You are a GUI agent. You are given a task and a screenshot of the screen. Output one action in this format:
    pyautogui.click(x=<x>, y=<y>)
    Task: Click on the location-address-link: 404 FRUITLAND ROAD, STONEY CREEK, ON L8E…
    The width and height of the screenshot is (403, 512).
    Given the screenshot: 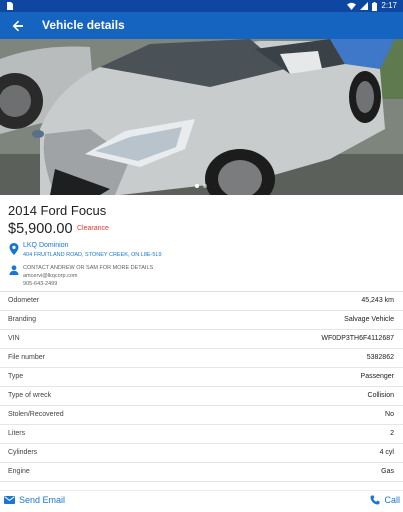 What is the action you would take?
    pyautogui.click(x=92, y=255)
    